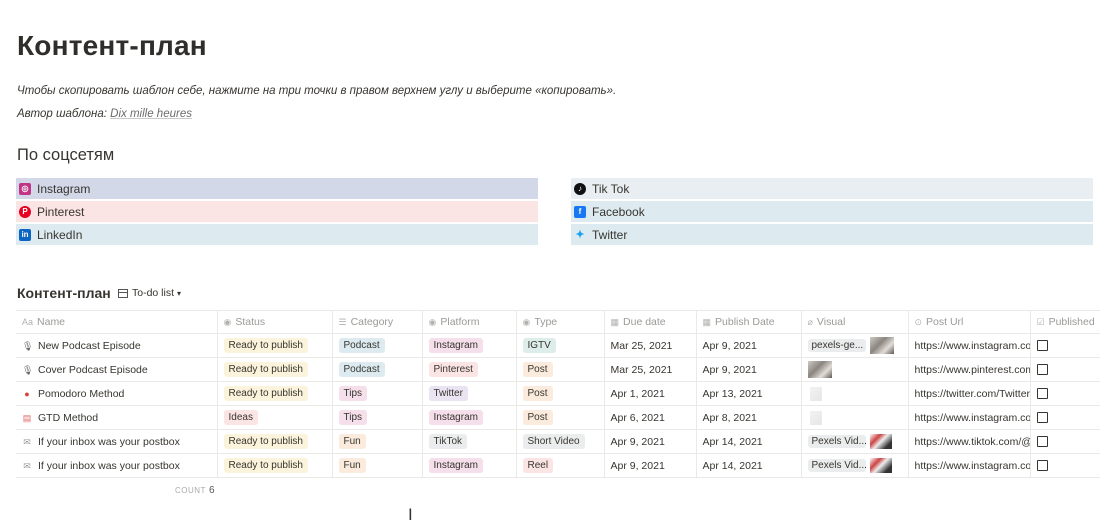 The image size is (1100, 521). I want to click on status-cell: Ideas, so click(275, 417).